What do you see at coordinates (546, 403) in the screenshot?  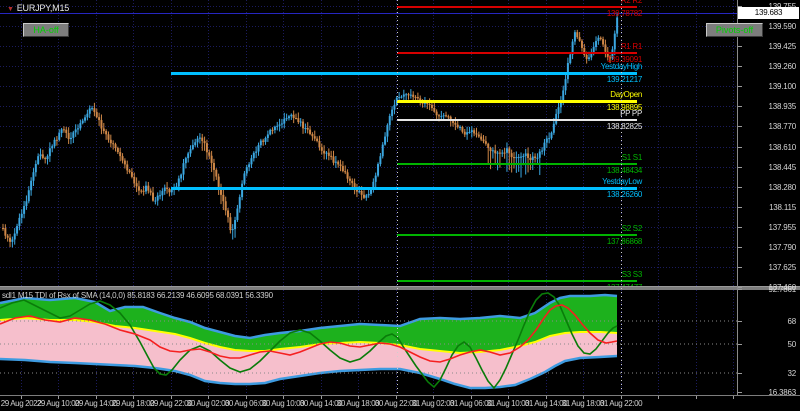 I see `time-tick-label: 31 Aug 14:00` at bounding box center [546, 403].